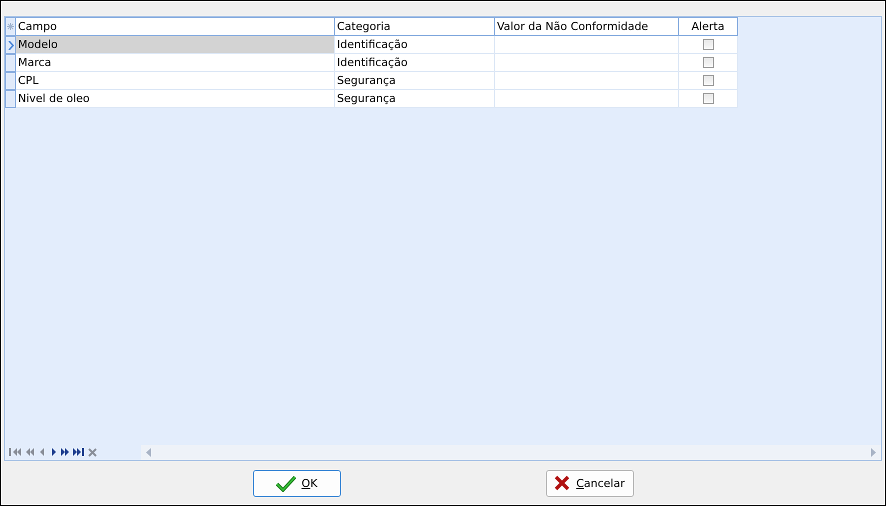  I want to click on table-cell: CPL, so click(175, 81).